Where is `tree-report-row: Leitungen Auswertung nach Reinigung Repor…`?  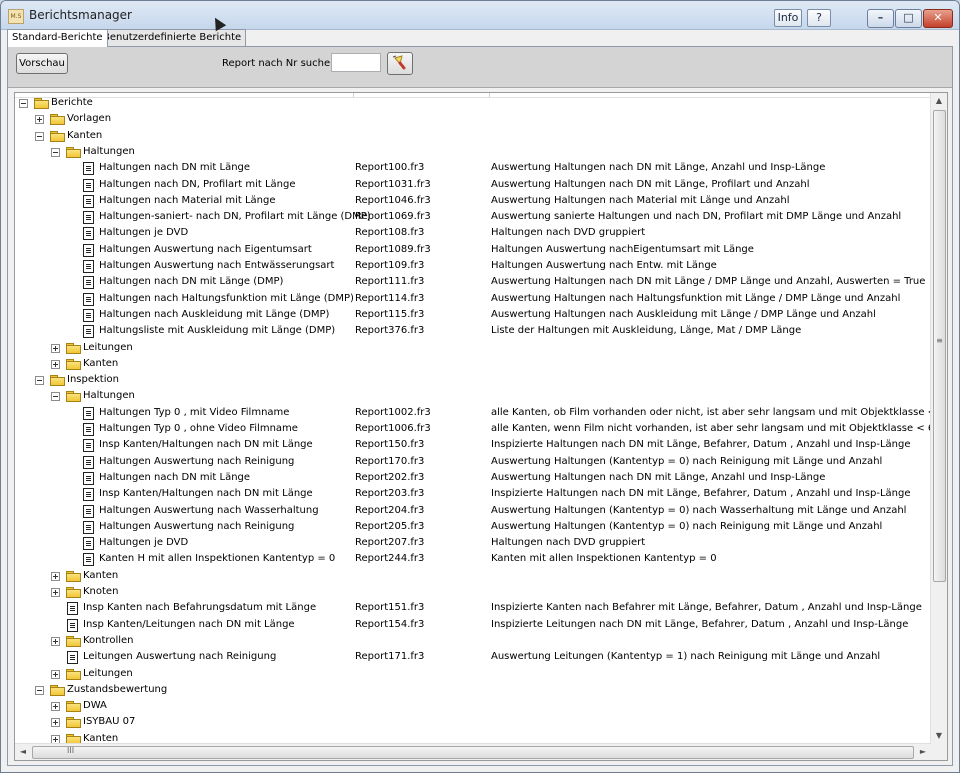
tree-report-row: Leitungen Auswertung nach Reinigung Repor… is located at coordinates (475, 657).